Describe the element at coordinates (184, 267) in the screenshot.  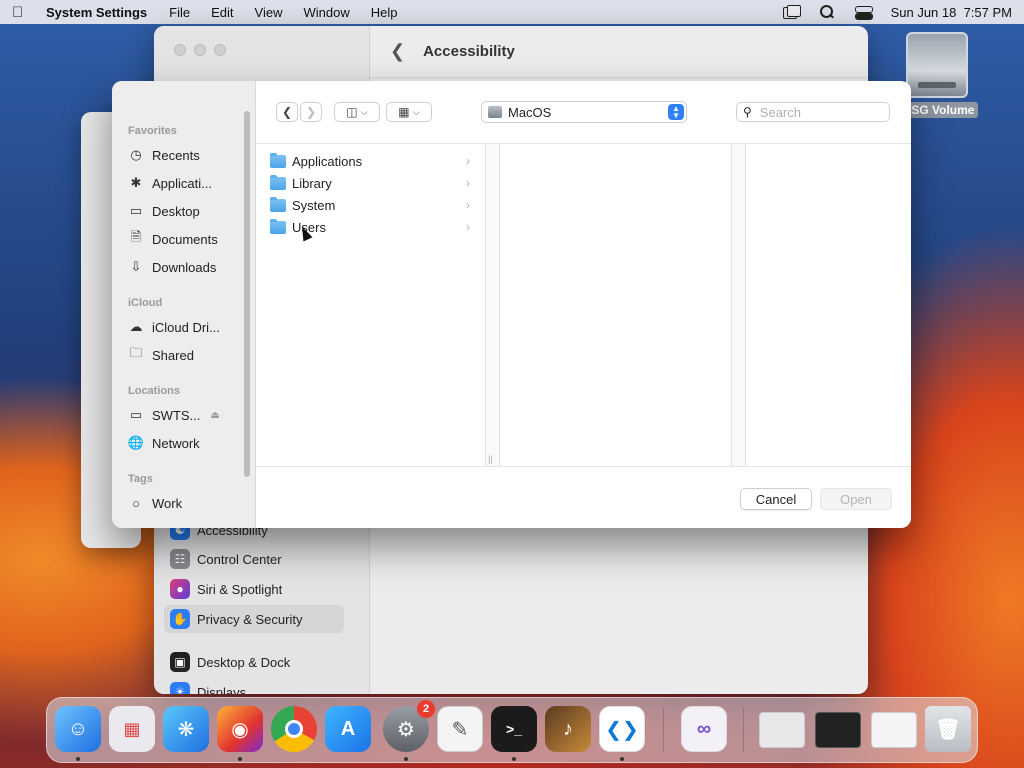
I see `sidebar-item-downloads: ⇩ Downloads` at that location.